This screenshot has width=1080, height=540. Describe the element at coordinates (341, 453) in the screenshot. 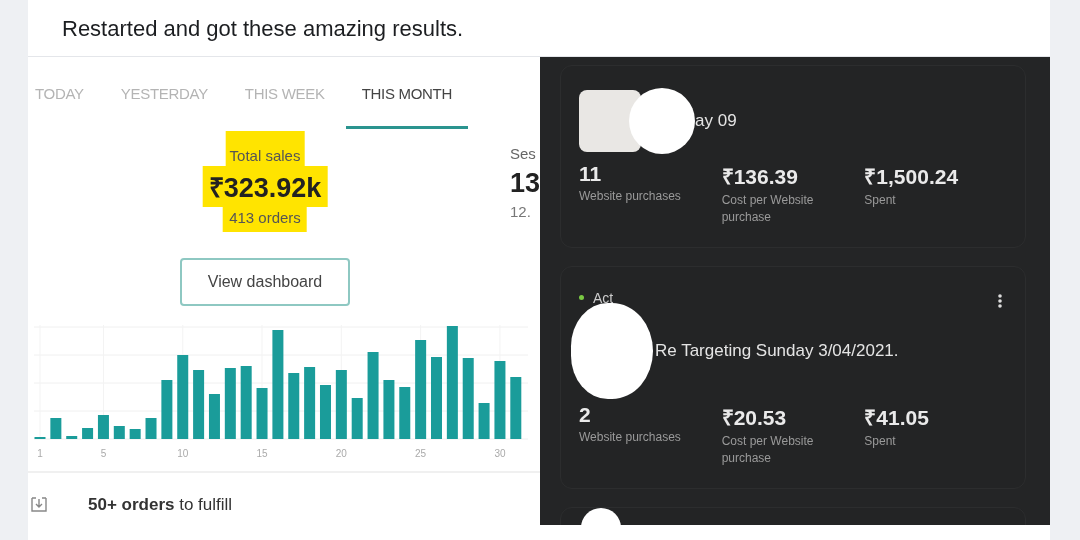

I see `axis-label: 20` at that location.